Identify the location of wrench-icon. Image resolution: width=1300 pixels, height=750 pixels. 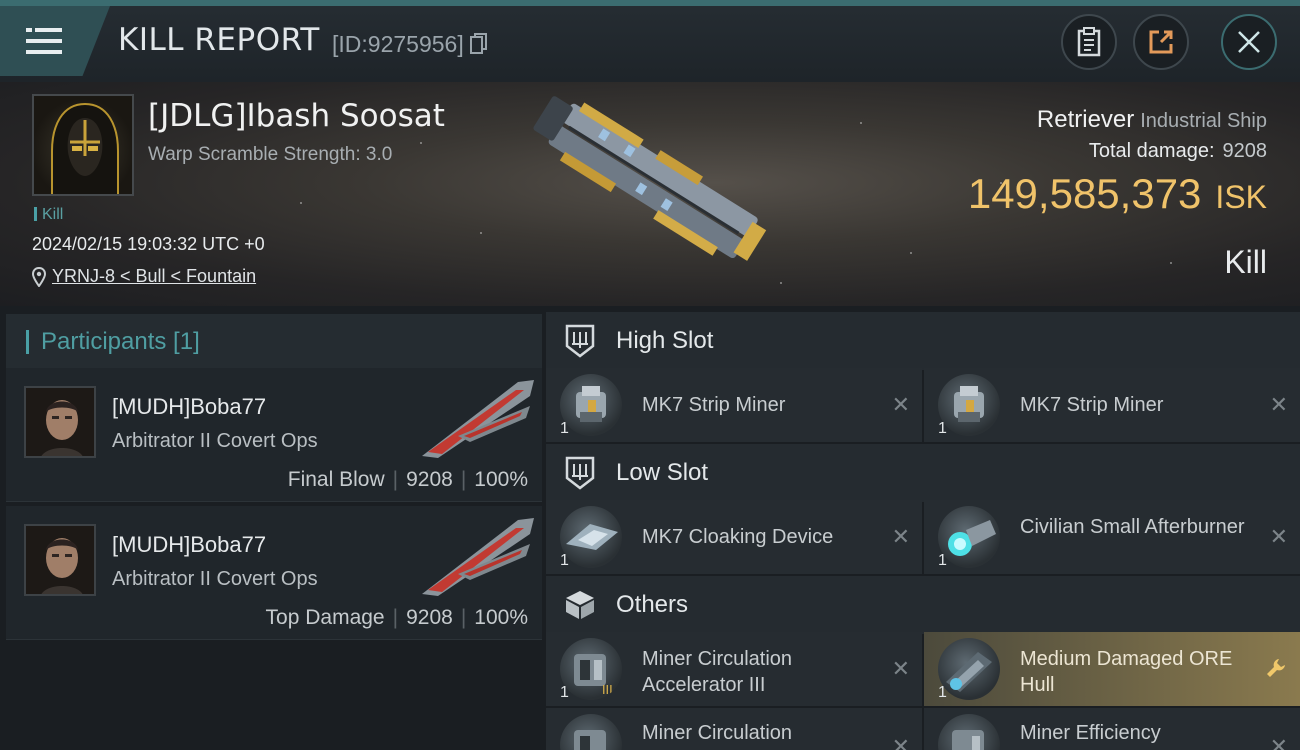
(1276, 671).